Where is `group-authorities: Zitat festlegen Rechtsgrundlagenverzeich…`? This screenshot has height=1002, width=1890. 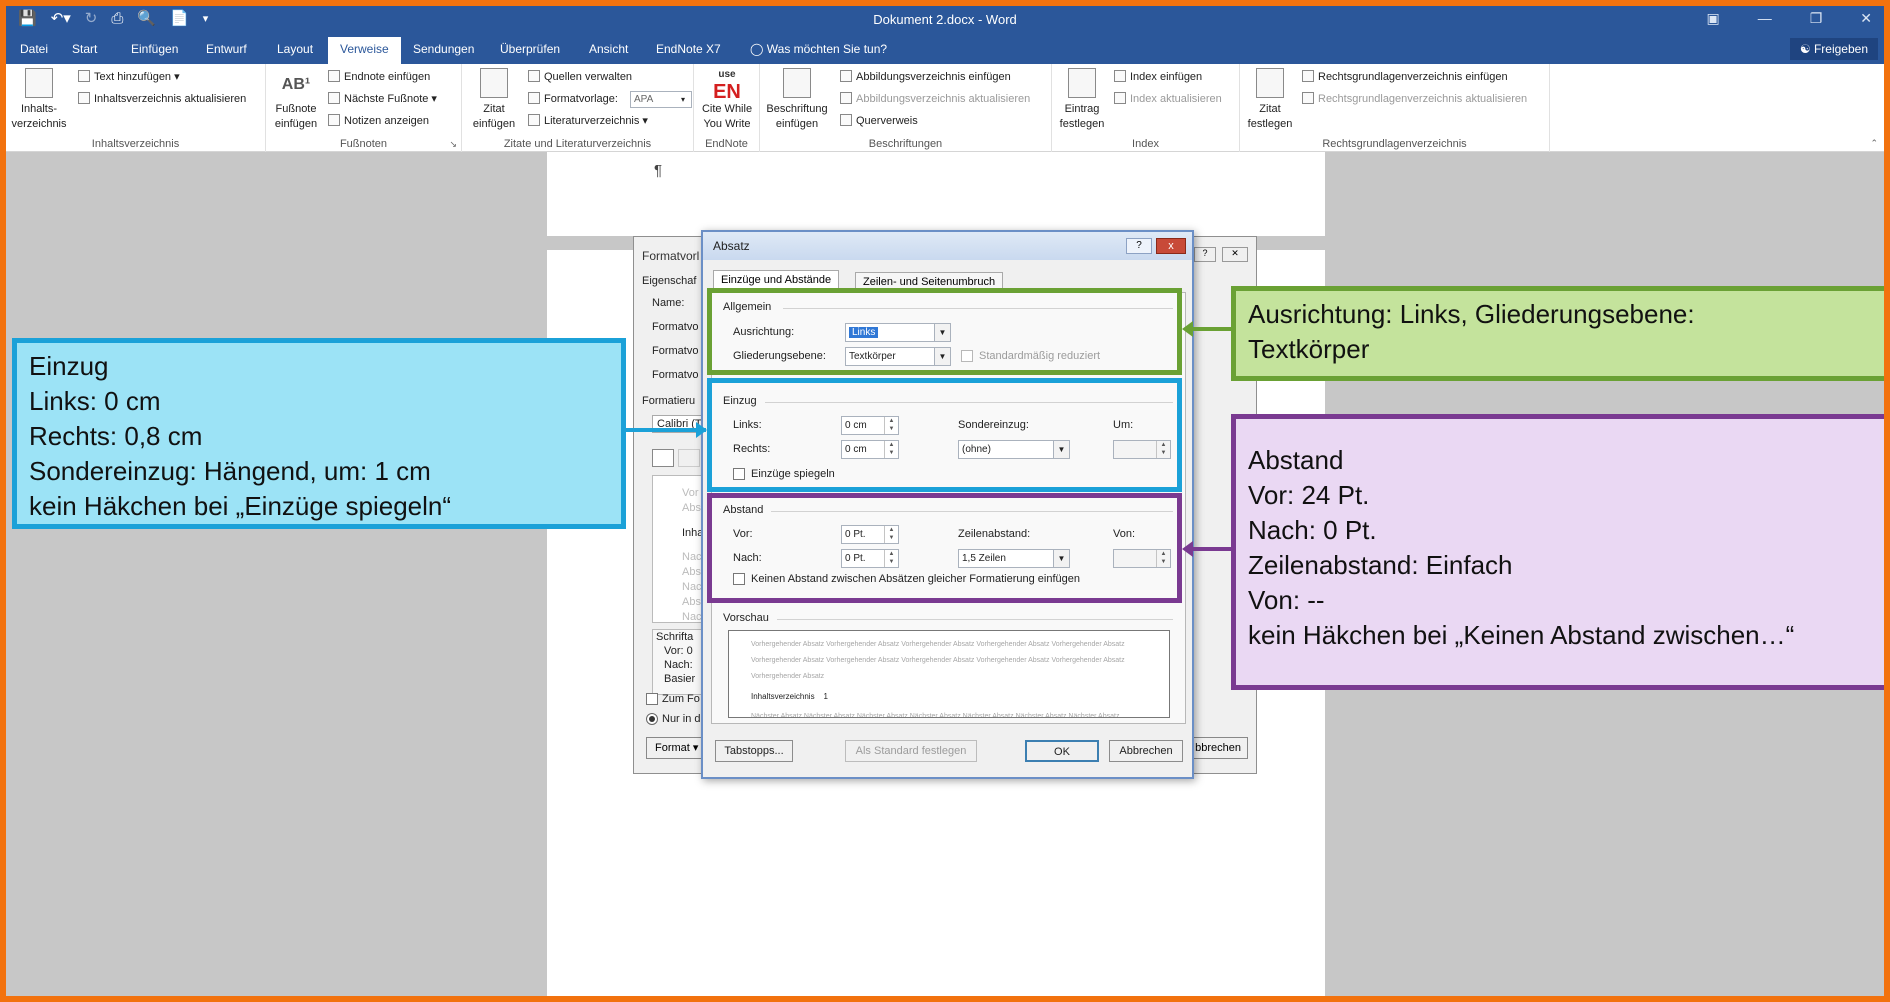 group-authorities: Zitat festlegen Rechtsgrundlagenverzeich… is located at coordinates (1395, 108).